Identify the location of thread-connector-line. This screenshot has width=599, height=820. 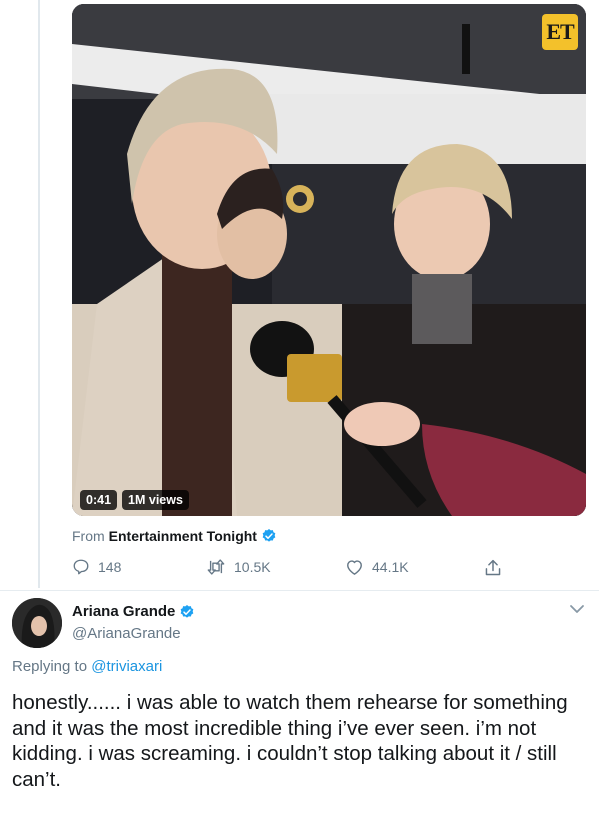
(39, 294).